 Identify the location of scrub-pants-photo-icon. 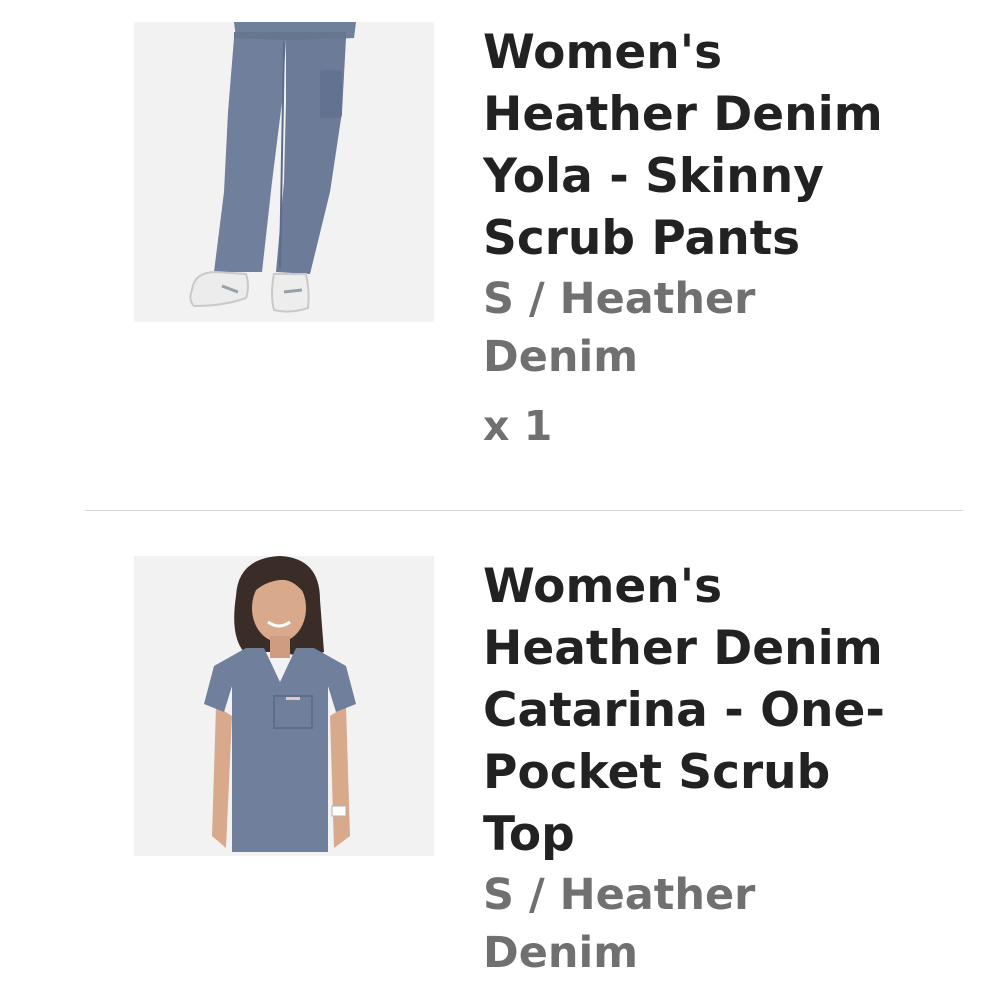
(284, 172).